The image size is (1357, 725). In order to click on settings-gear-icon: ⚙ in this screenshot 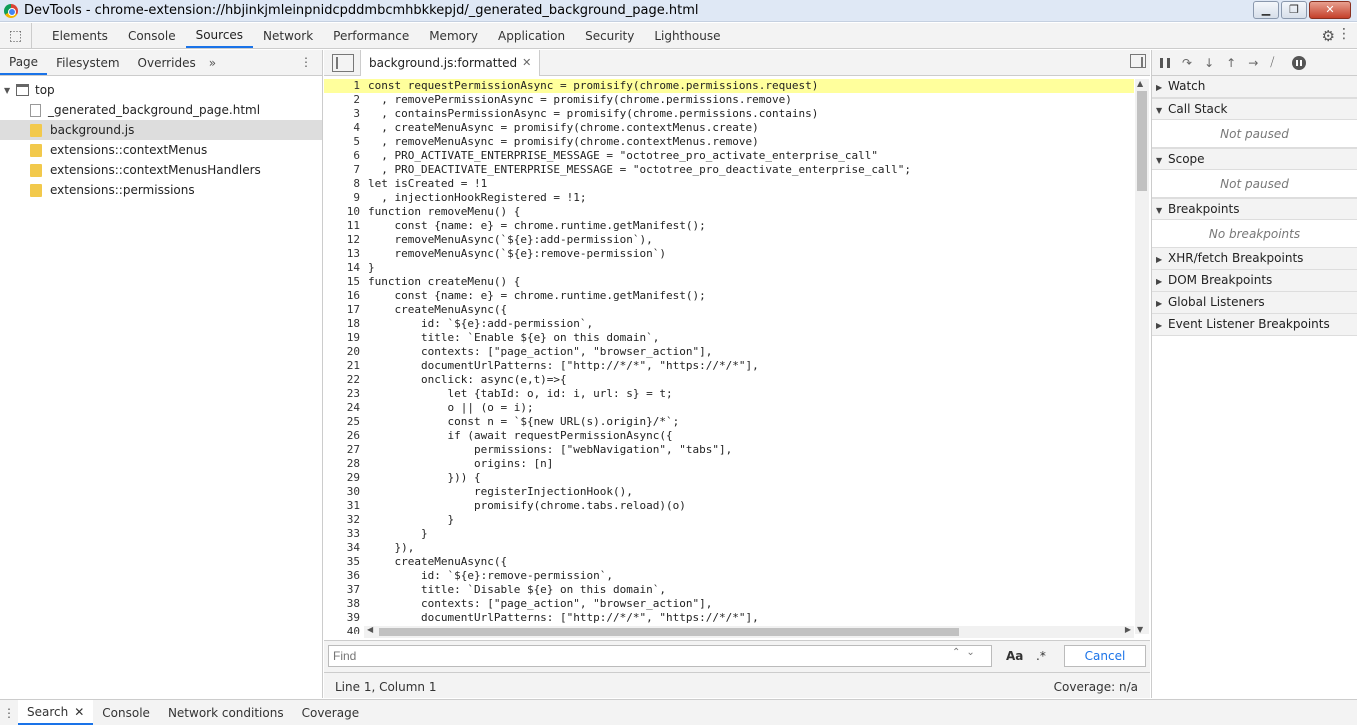, I will do `click(1328, 36)`.